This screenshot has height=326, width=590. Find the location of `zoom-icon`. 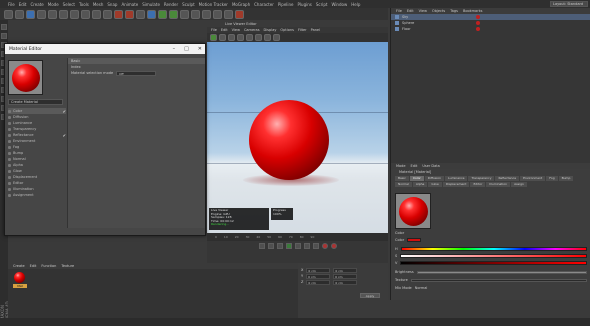

zoom-icon is located at coordinates (267, 37).